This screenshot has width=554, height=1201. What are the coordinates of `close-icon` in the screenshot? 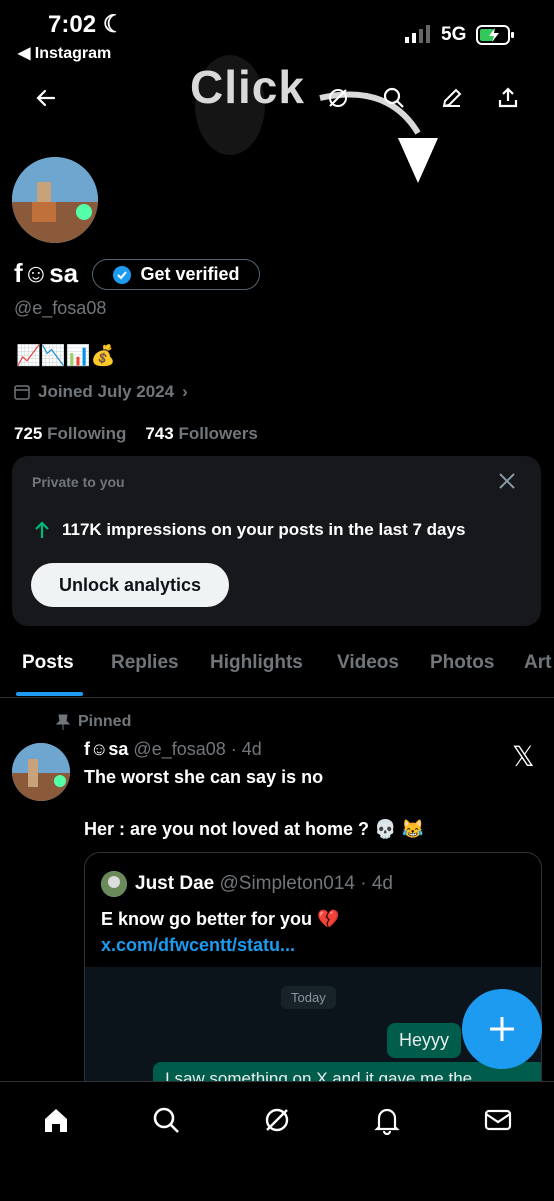 It's located at (507, 483).